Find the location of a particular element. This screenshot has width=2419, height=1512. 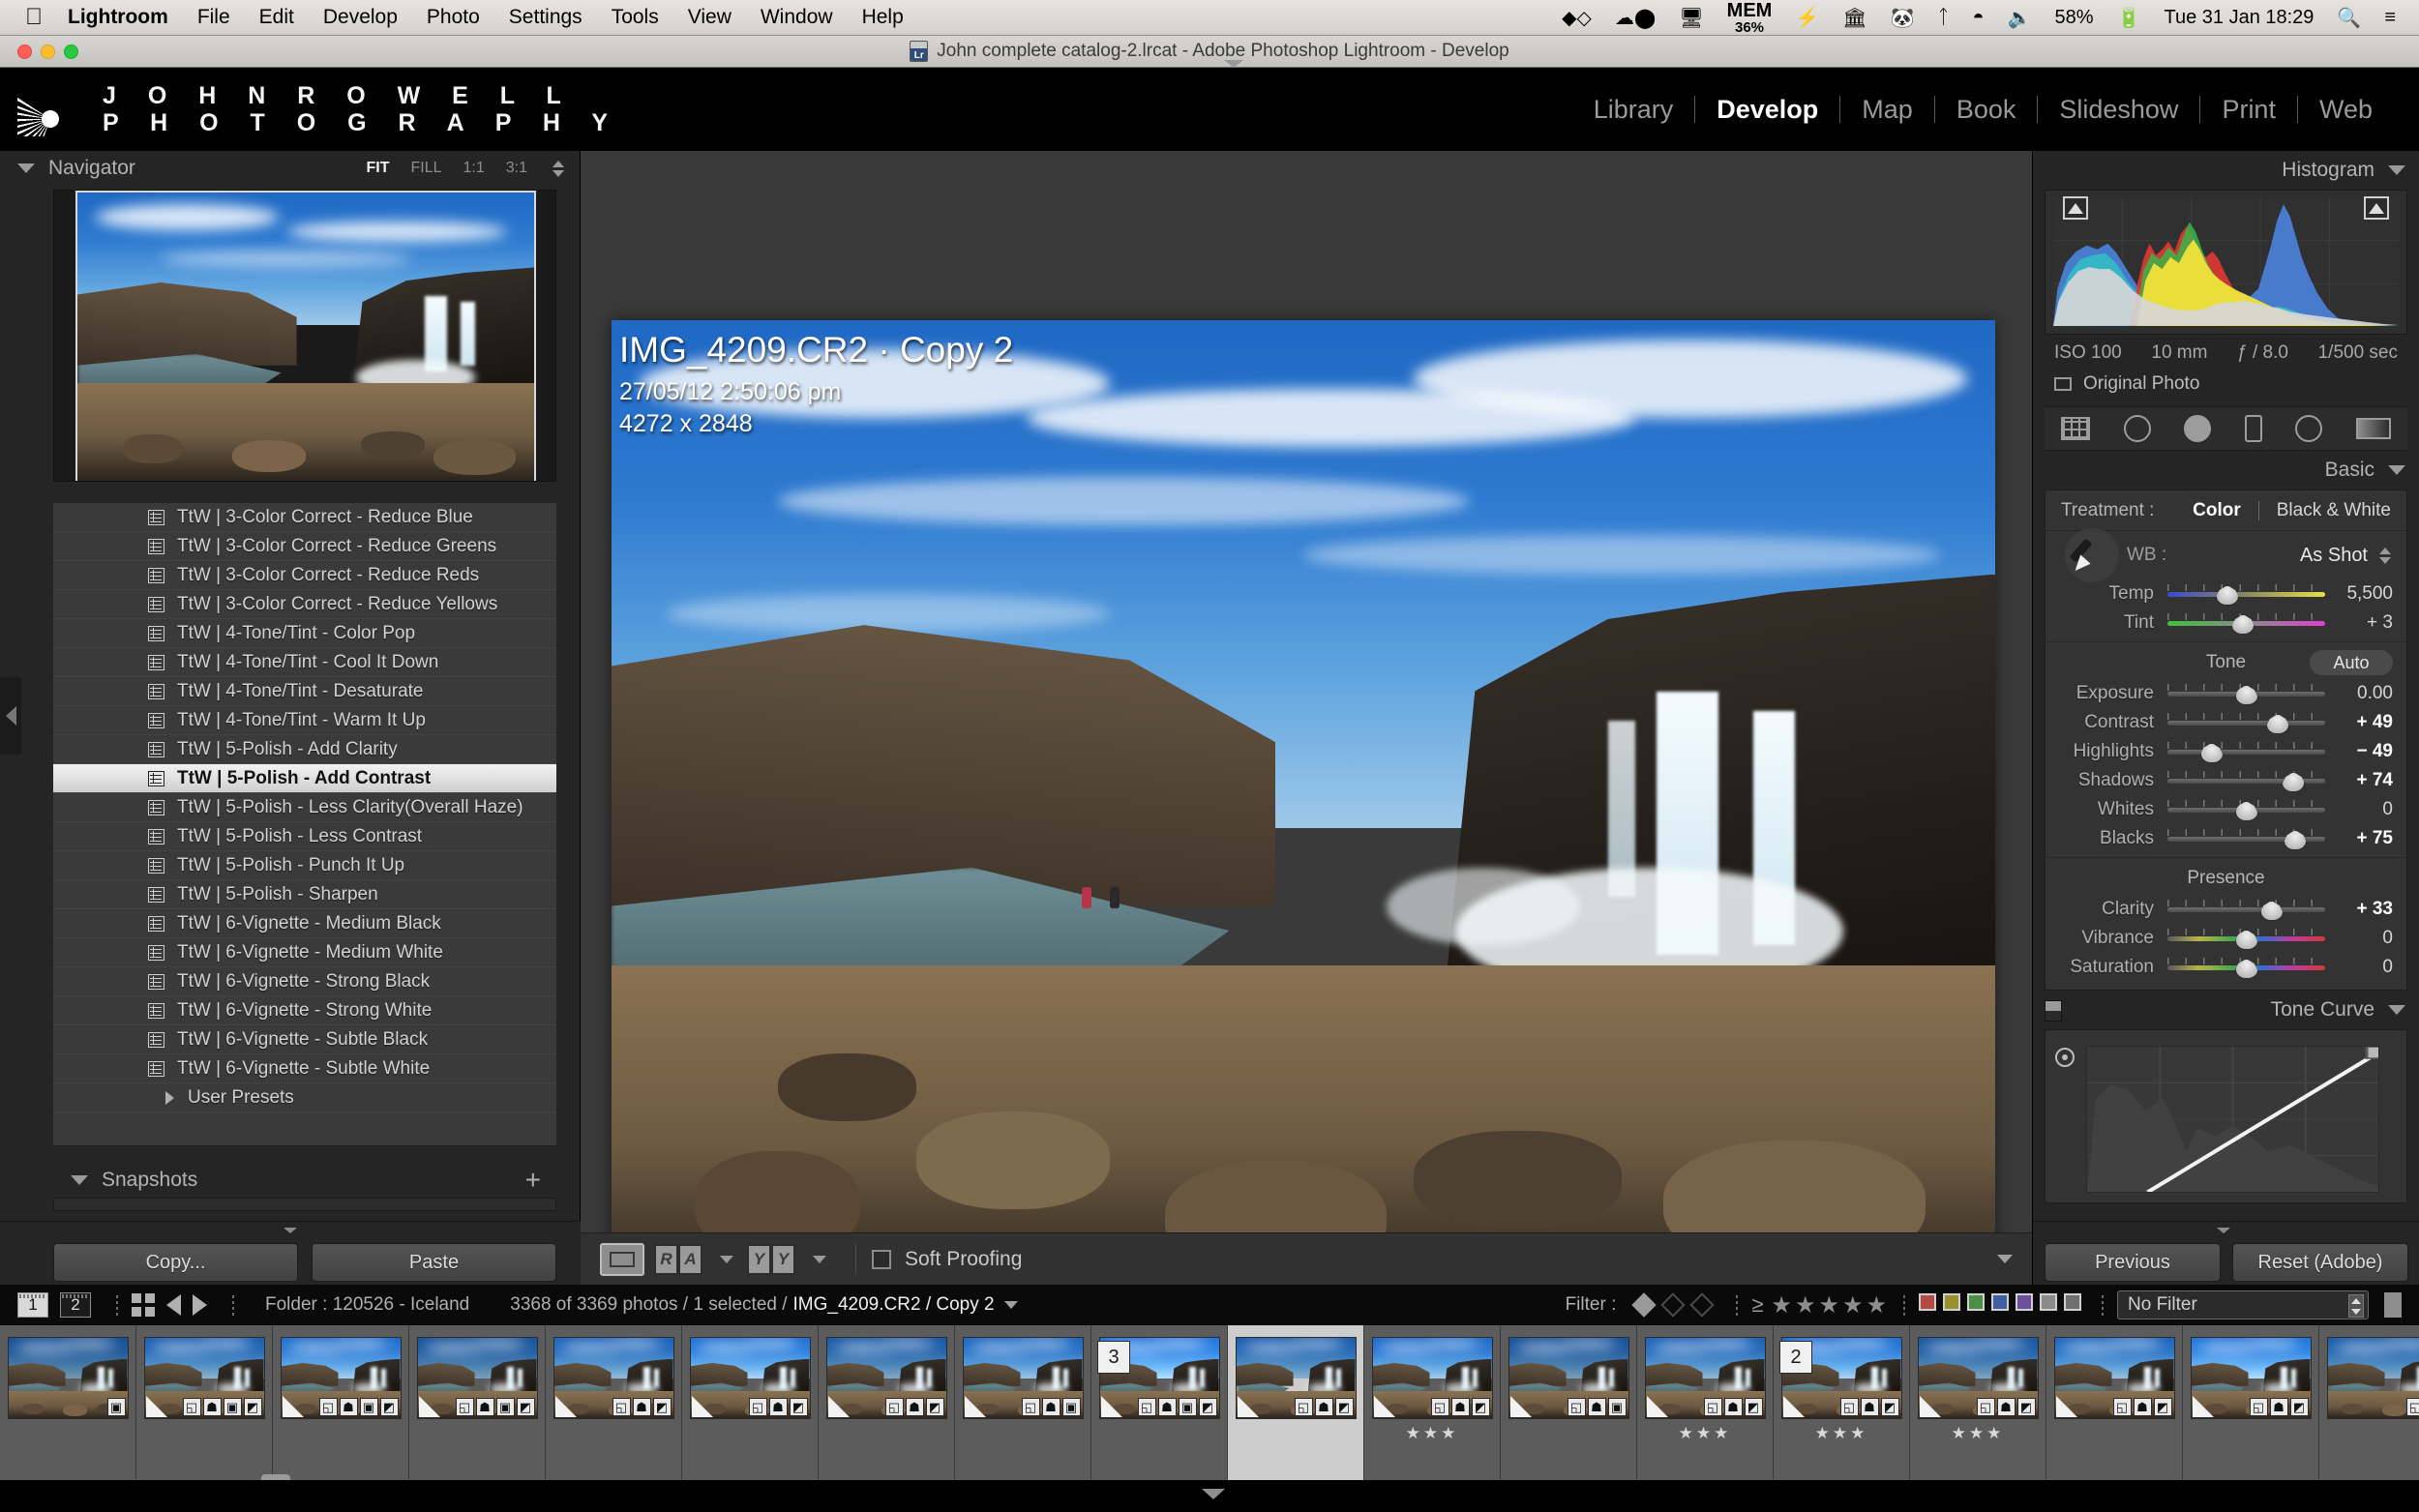

filmstrip-thumbnail: ◱ ☗ ▣ ◩ is located at coordinates (341, 1402).